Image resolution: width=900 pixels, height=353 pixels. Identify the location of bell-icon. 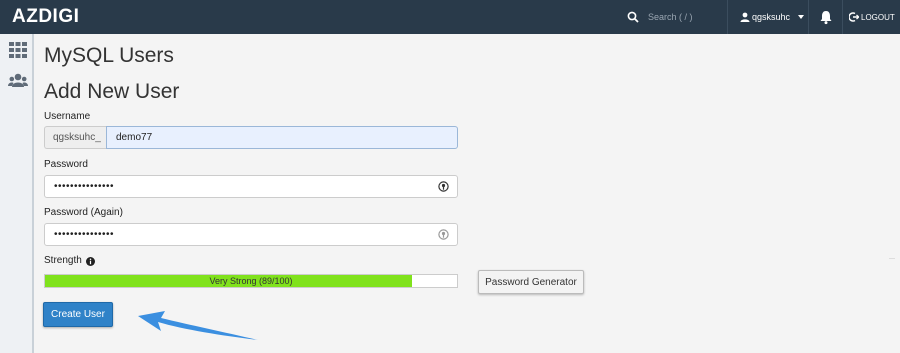
(826, 17).